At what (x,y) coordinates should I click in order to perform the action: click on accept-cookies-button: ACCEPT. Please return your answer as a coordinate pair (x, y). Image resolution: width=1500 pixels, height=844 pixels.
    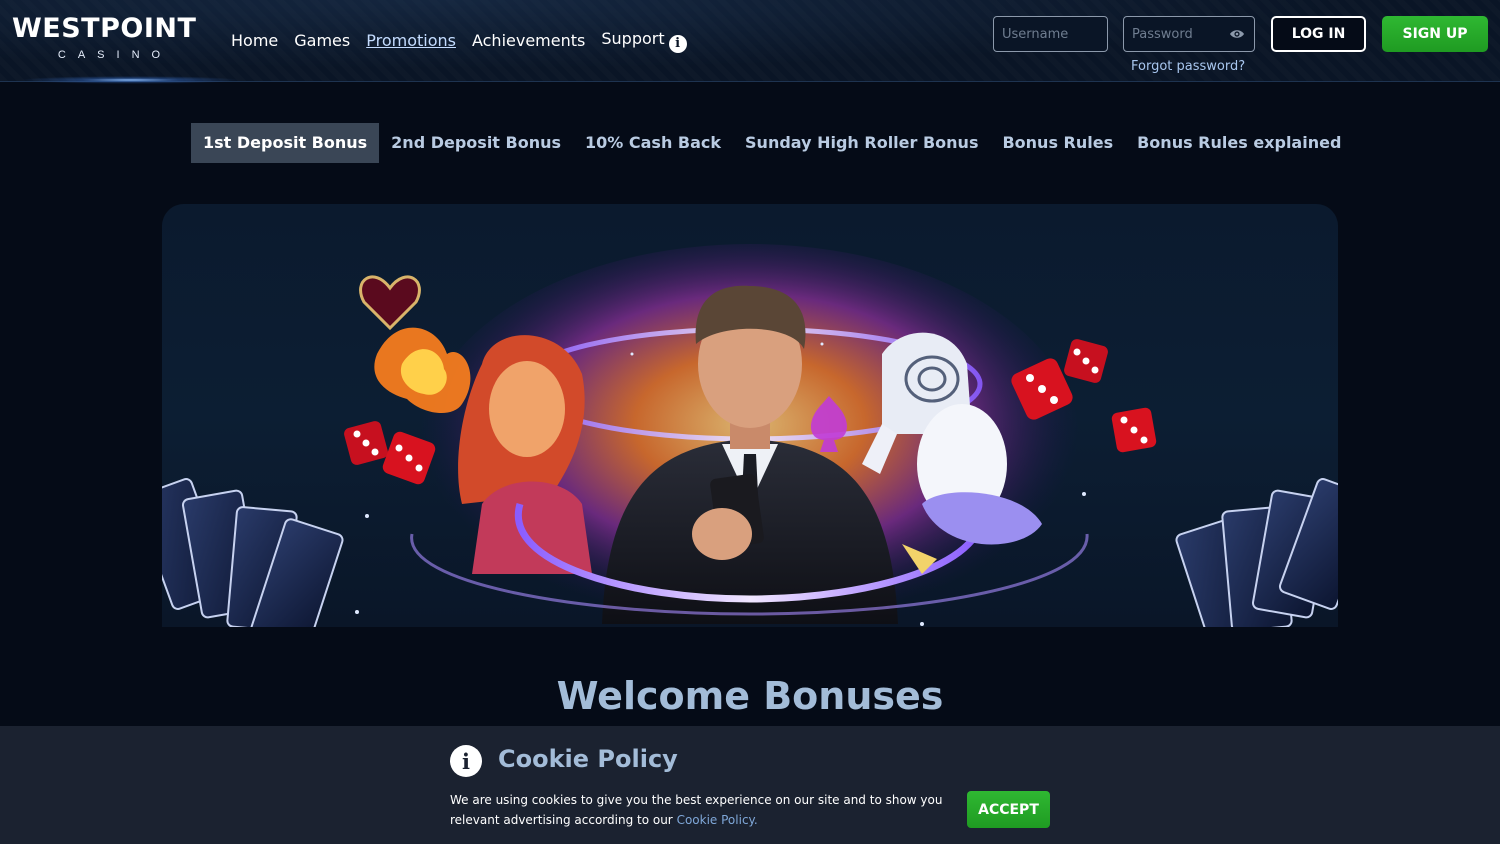
    Looking at the image, I should click on (1008, 809).